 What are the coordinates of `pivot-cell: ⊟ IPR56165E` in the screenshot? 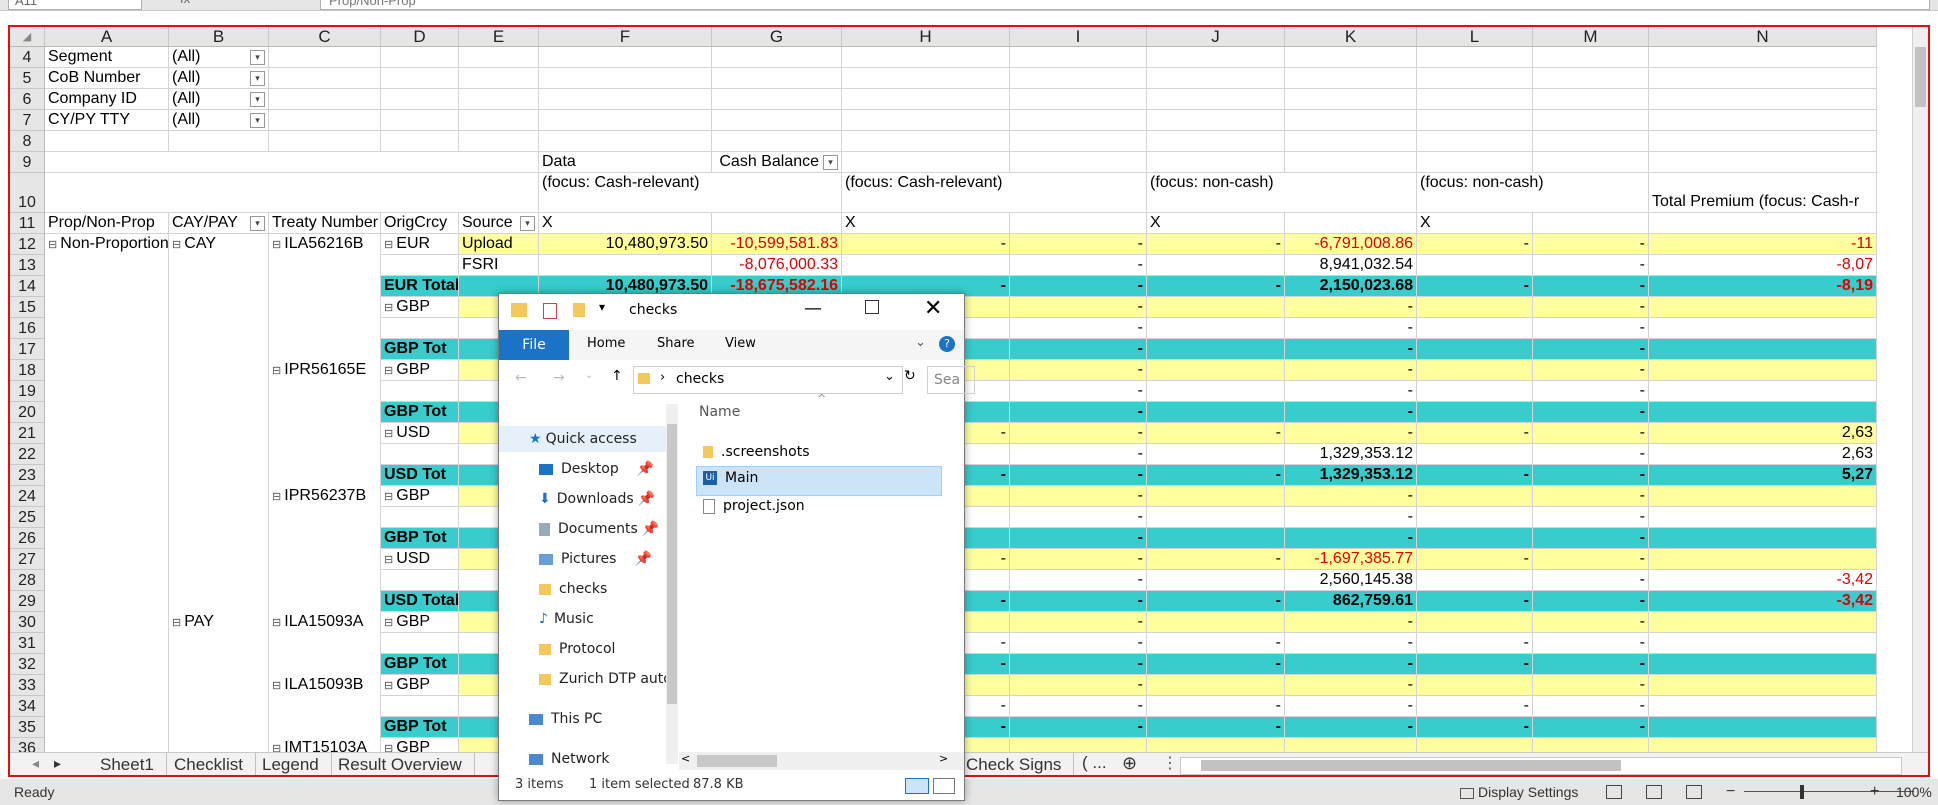 It's located at (325, 370).